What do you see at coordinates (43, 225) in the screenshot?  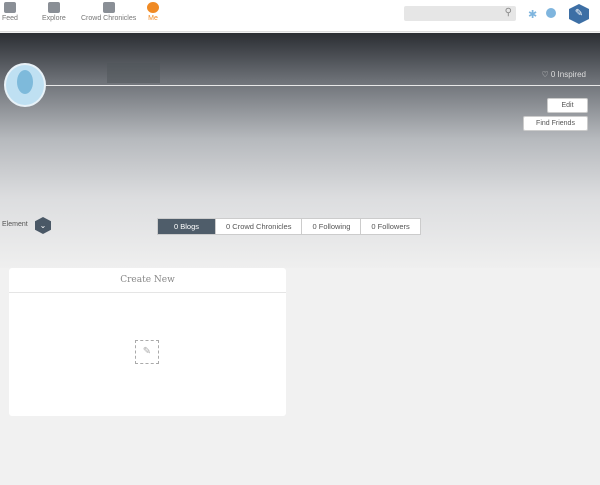 I see `chevron-down-icon: ⌄` at bounding box center [43, 225].